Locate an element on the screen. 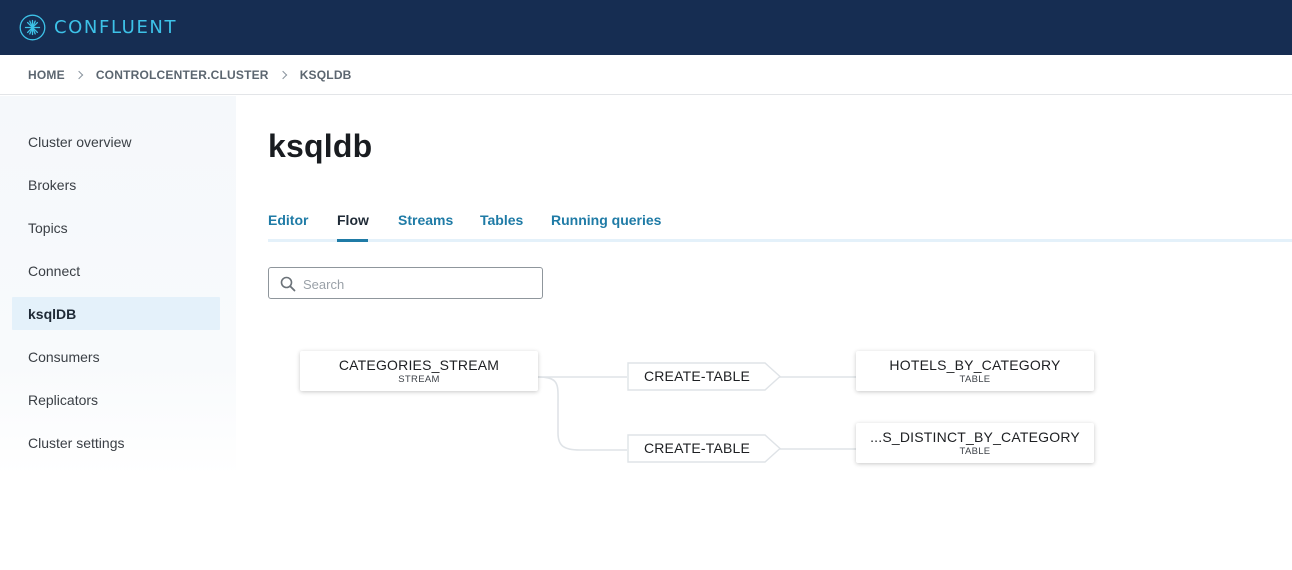  breadcrumb-cluster: CONTROLCENTER.CLUSTER is located at coordinates (182, 75).